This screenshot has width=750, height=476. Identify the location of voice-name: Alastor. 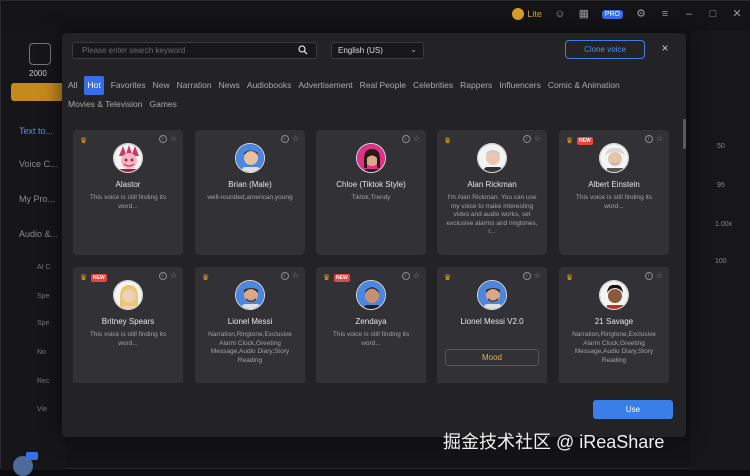
(128, 184).